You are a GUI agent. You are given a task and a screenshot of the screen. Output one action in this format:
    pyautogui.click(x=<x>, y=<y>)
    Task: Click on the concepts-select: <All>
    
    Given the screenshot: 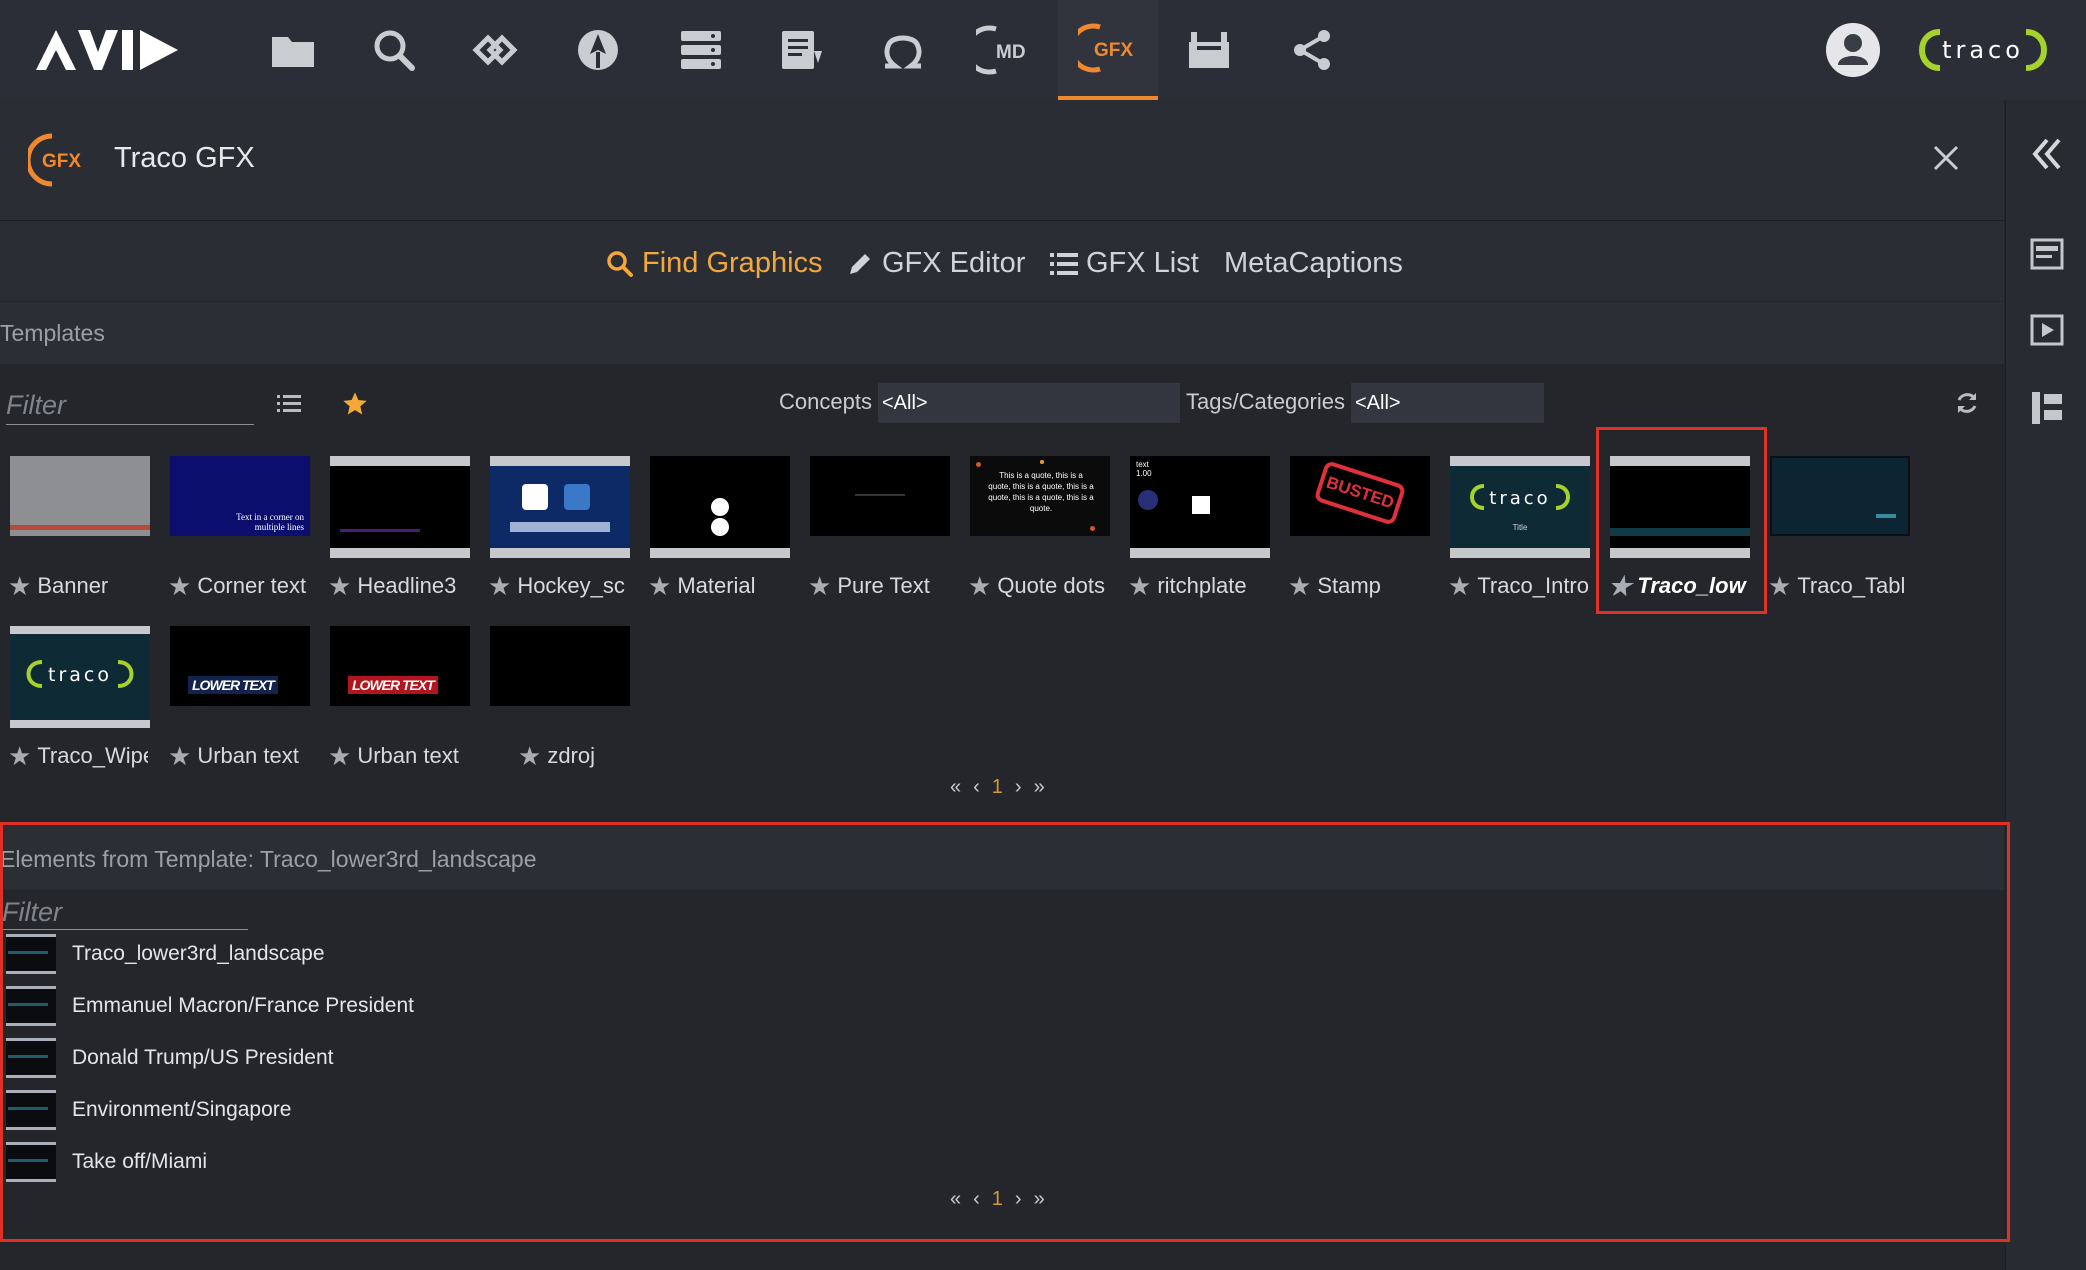 What is the action you would take?
    pyautogui.click(x=1029, y=403)
    